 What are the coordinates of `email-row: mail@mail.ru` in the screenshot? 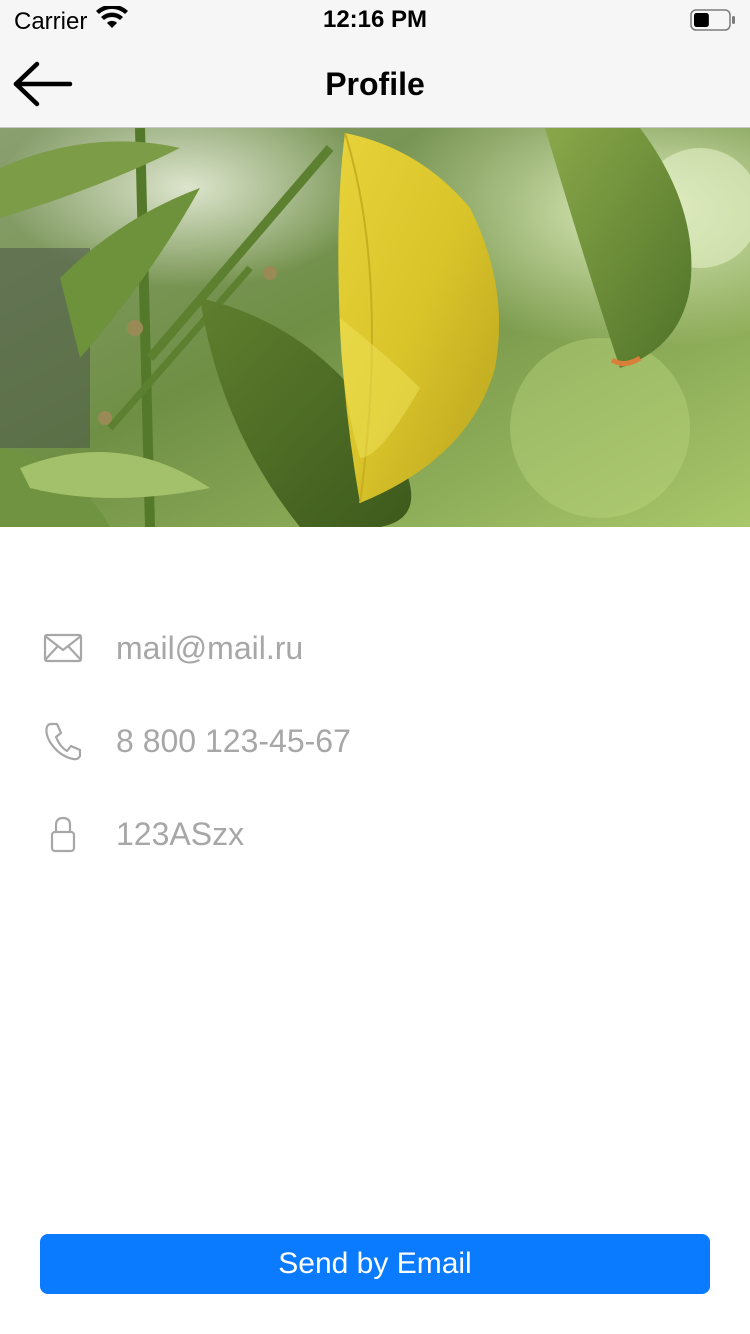 It's located at (375, 648).